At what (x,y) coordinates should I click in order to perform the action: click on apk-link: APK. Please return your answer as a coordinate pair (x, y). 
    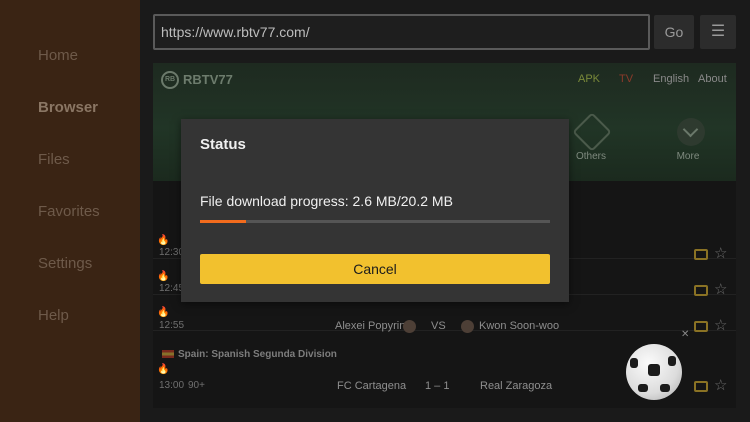
    Looking at the image, I should click on (589, 79).